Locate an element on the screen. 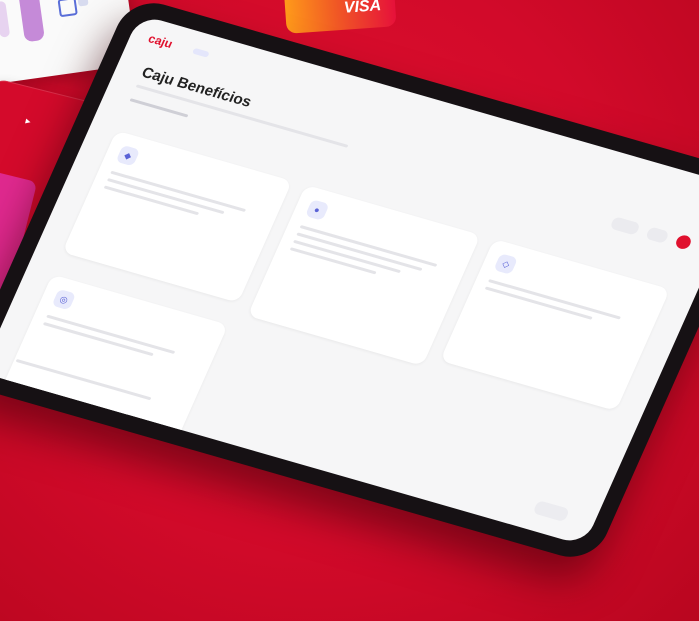  benefit-card-3: ◇ is located at coordinates (555, 325).